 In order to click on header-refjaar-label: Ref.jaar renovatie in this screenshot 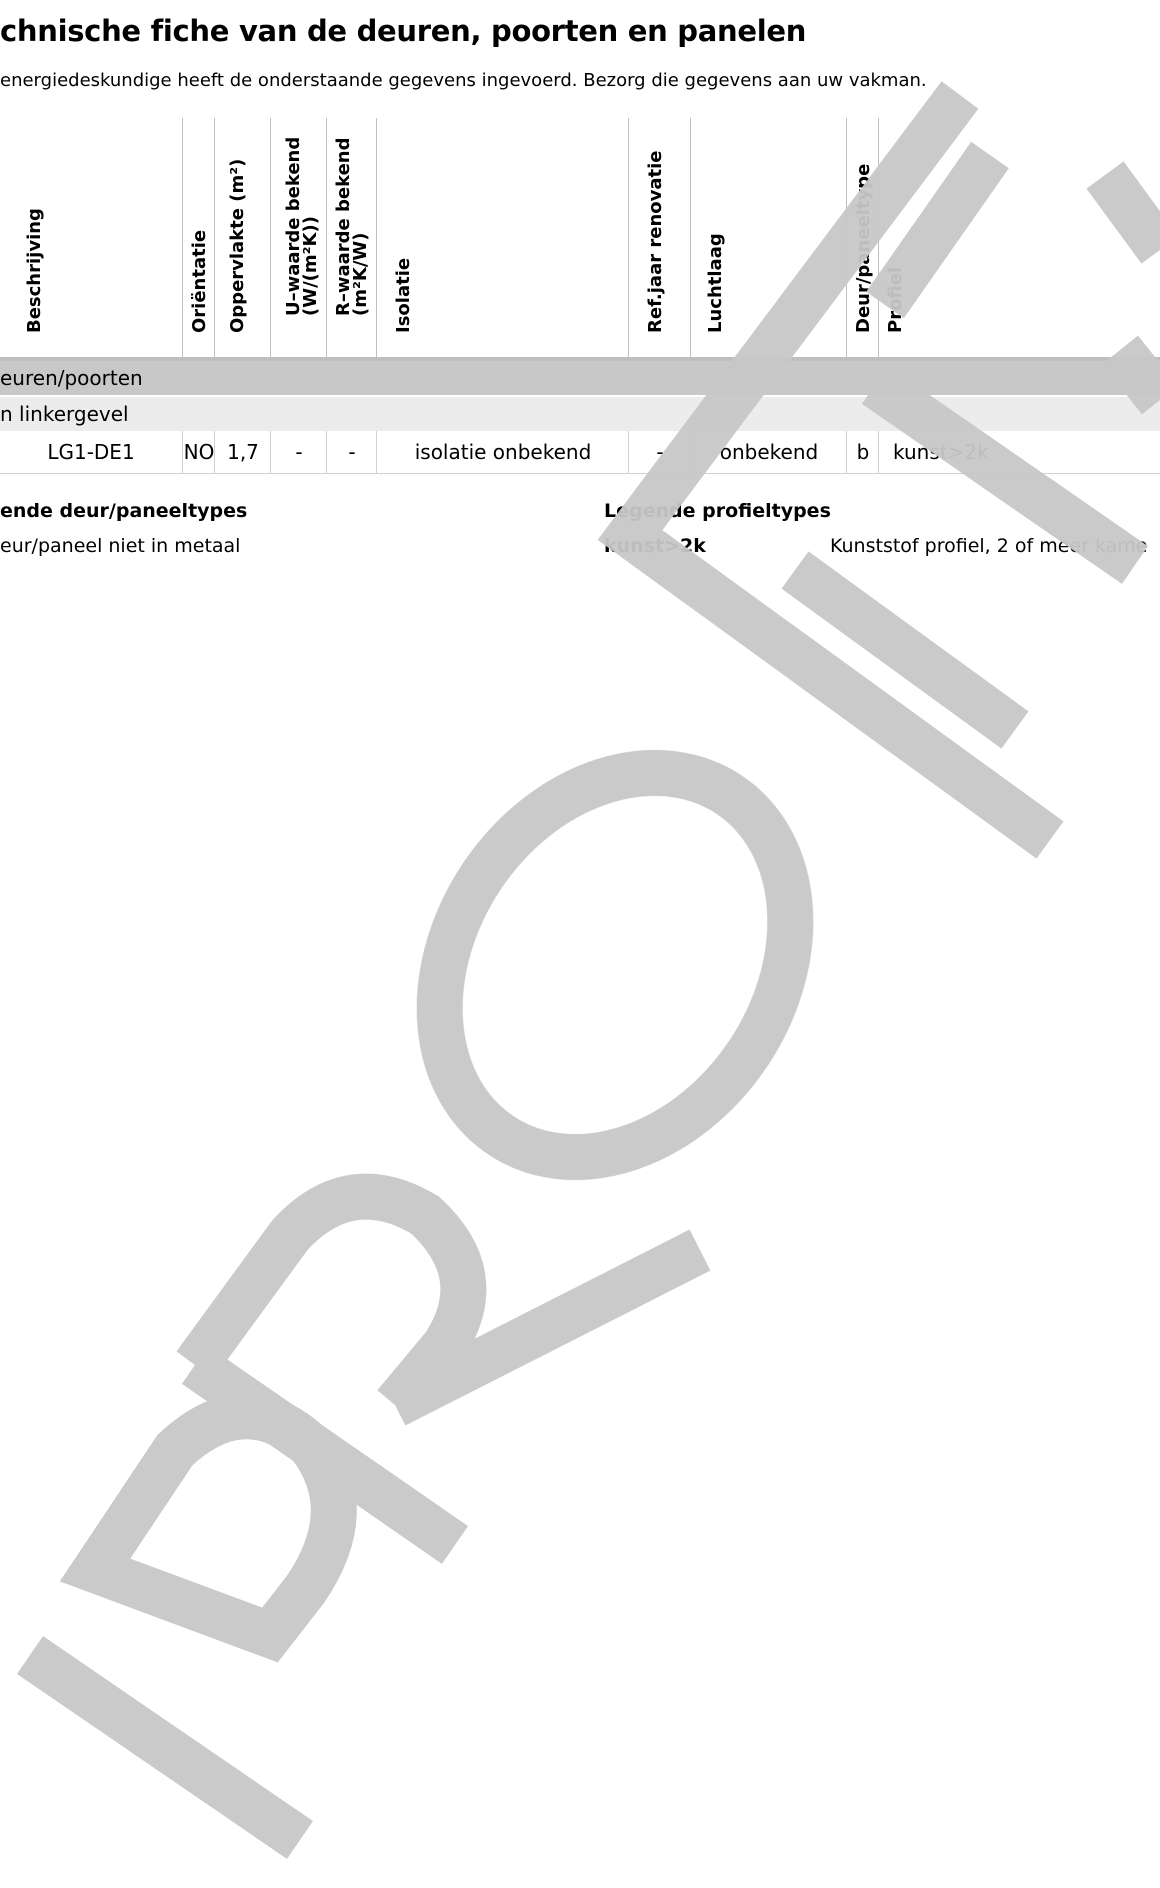, I will do `click(655, 242)`.